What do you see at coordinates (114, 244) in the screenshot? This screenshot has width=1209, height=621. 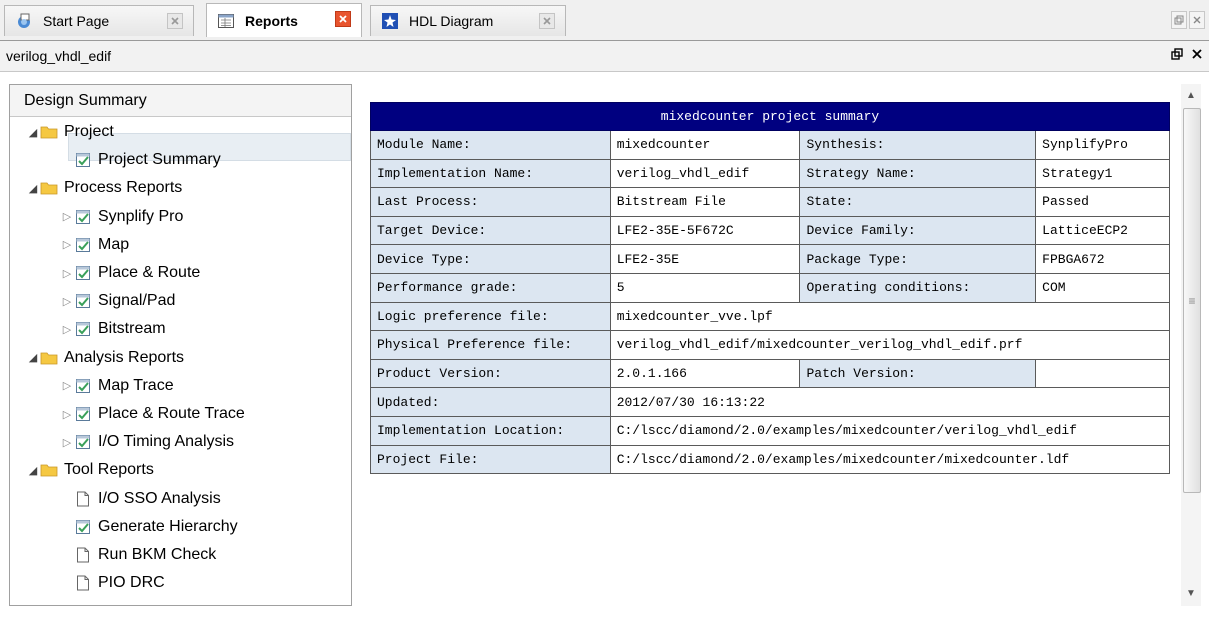 I see `tree-item-label: Map` at bounding box center [114, 244].